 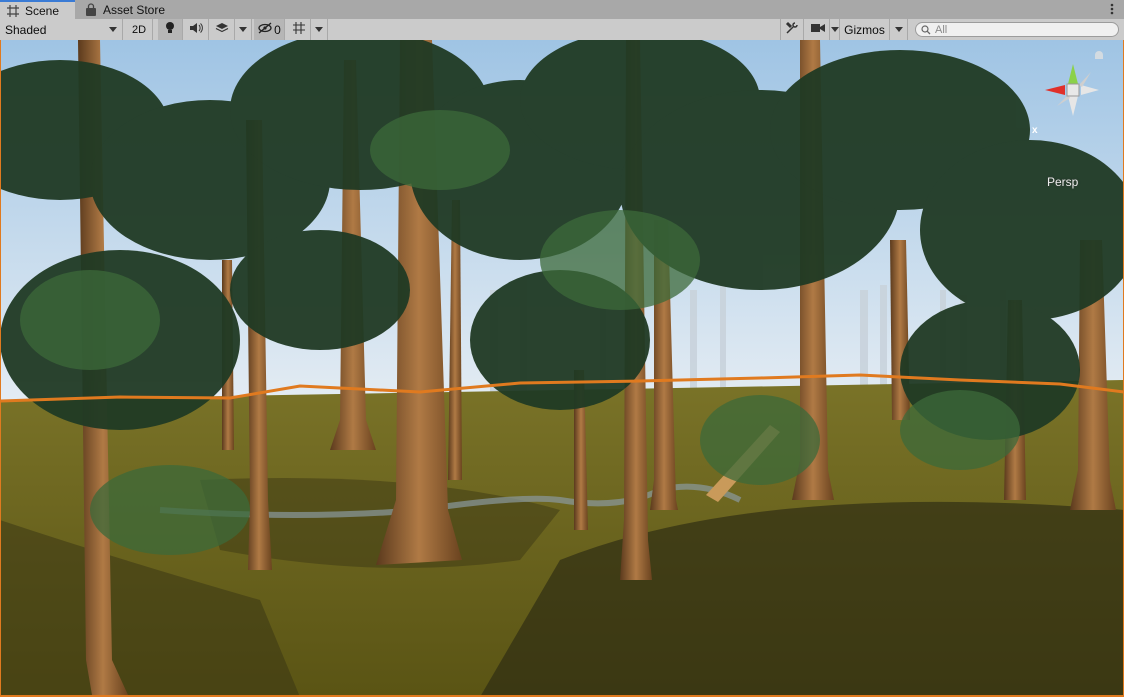 What do you see at coordinates (42, 10) in the screenshot?
I see `tab-scene-label: Scene` at bounding box center [42, 10].